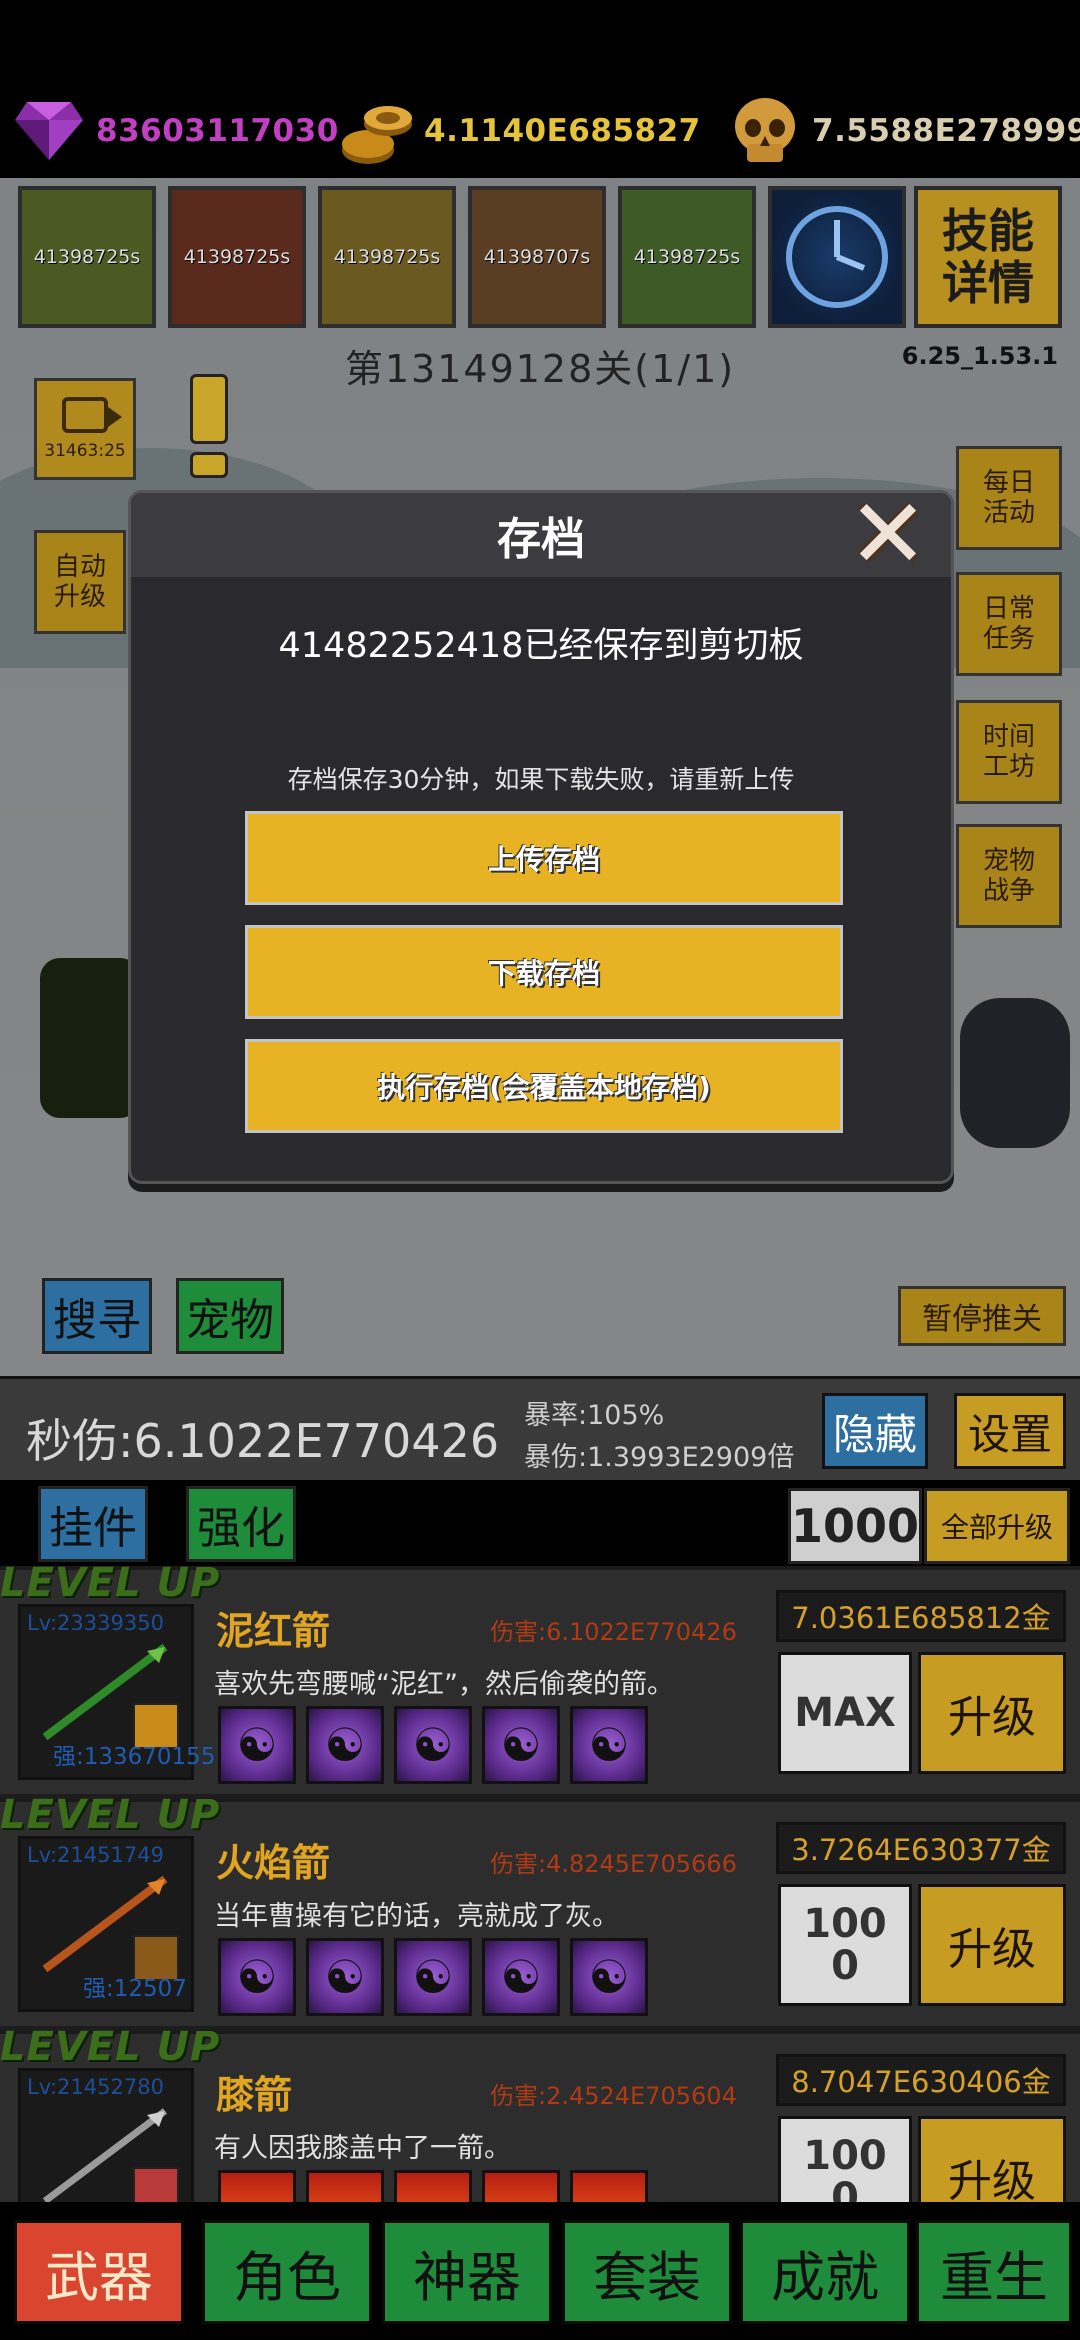  Describe the element at coordinates (273, 1863) in the screenshot. I see `weapon-name: 火焰箭` at that location.